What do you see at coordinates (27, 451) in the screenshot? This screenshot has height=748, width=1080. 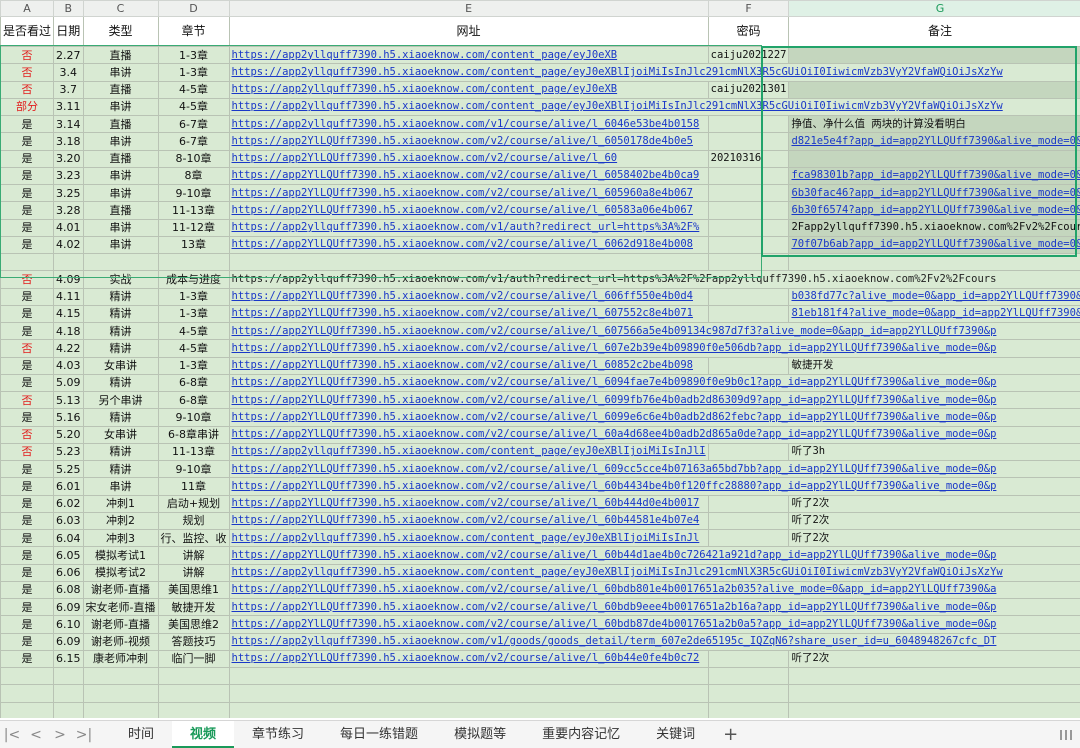 I see `watched-cell: 否` at bounding box center [27, 451].